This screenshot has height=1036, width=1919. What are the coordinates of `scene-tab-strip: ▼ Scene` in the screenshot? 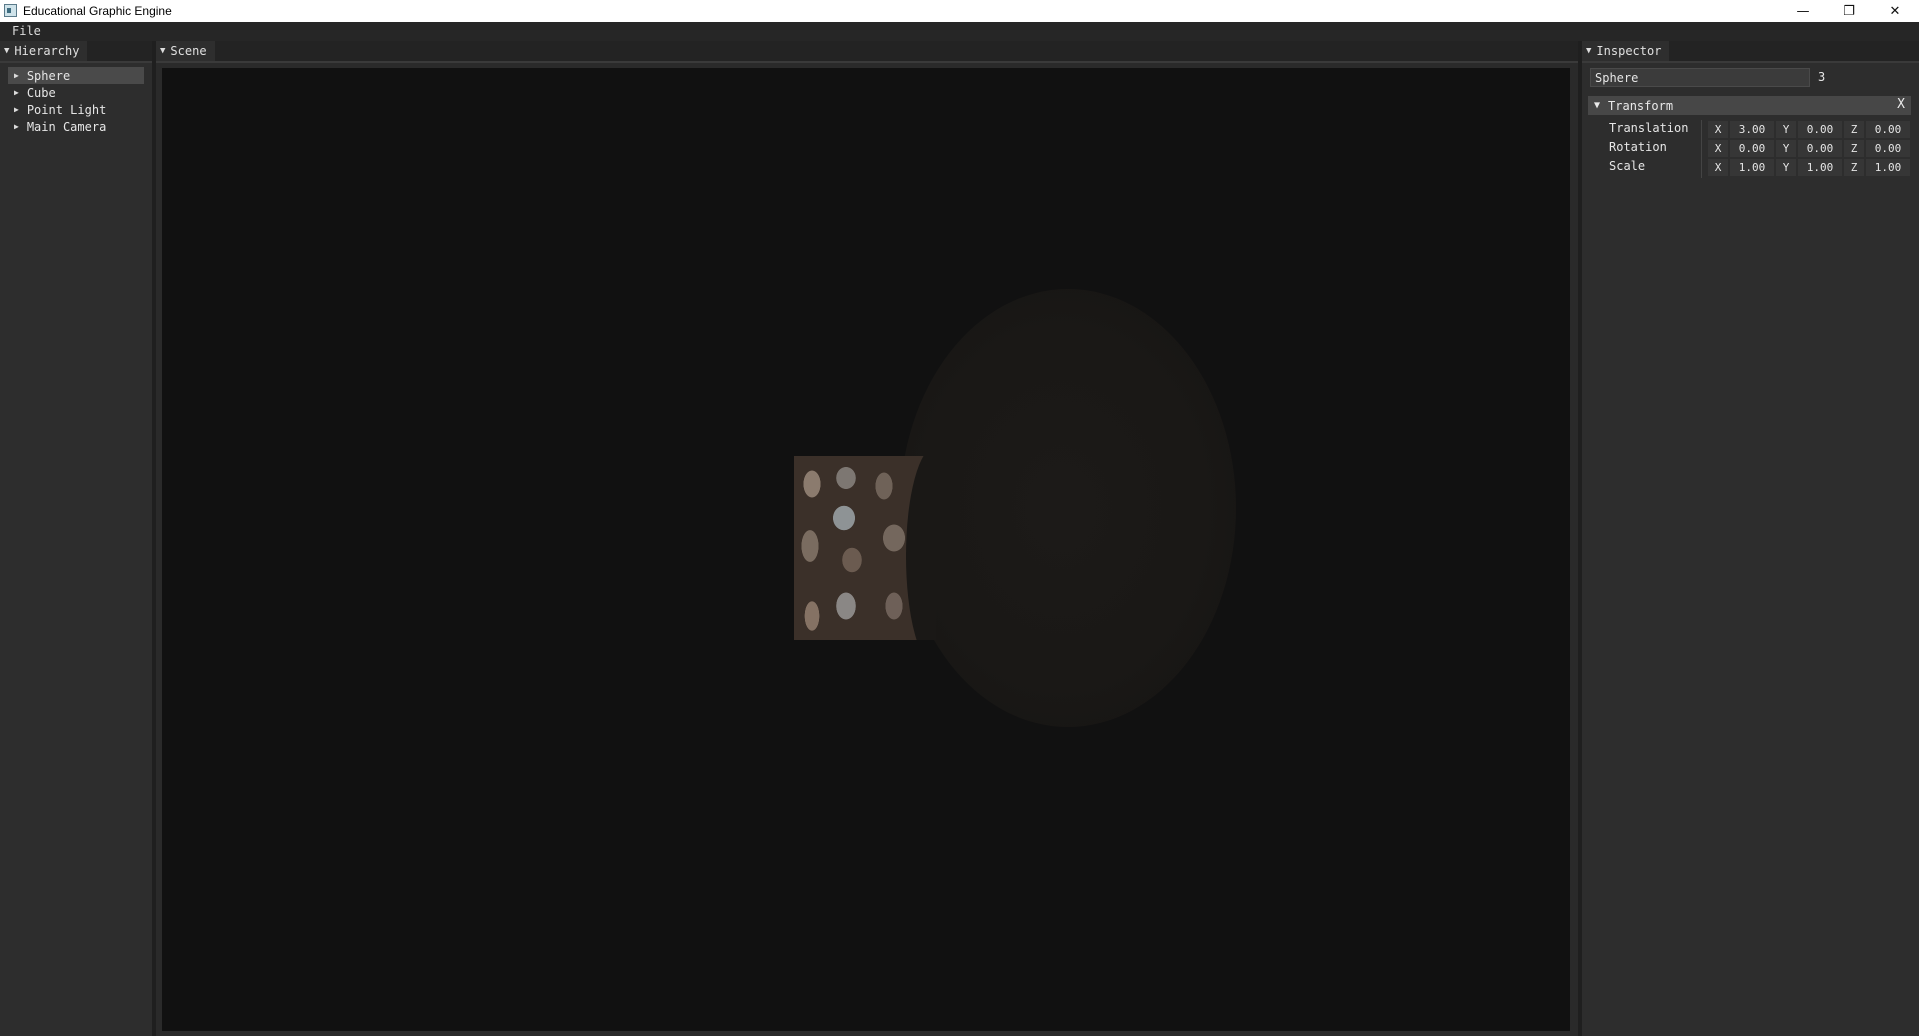 It's located at (867, 52).